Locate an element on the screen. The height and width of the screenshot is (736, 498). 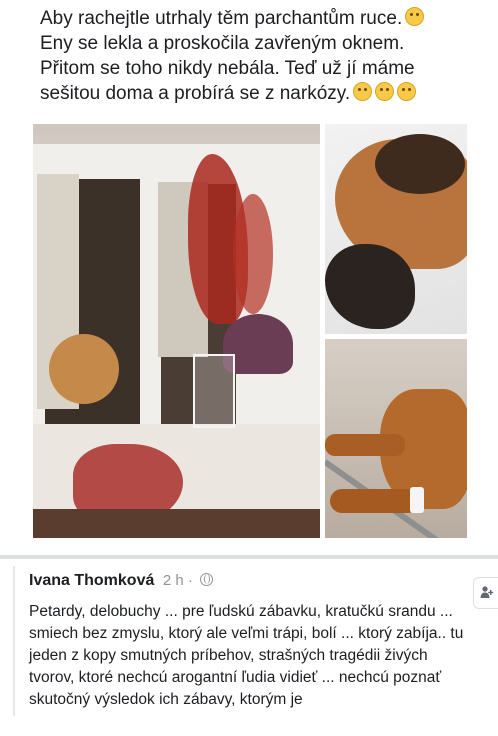
blood-stain is located at coordinates (253, 254).